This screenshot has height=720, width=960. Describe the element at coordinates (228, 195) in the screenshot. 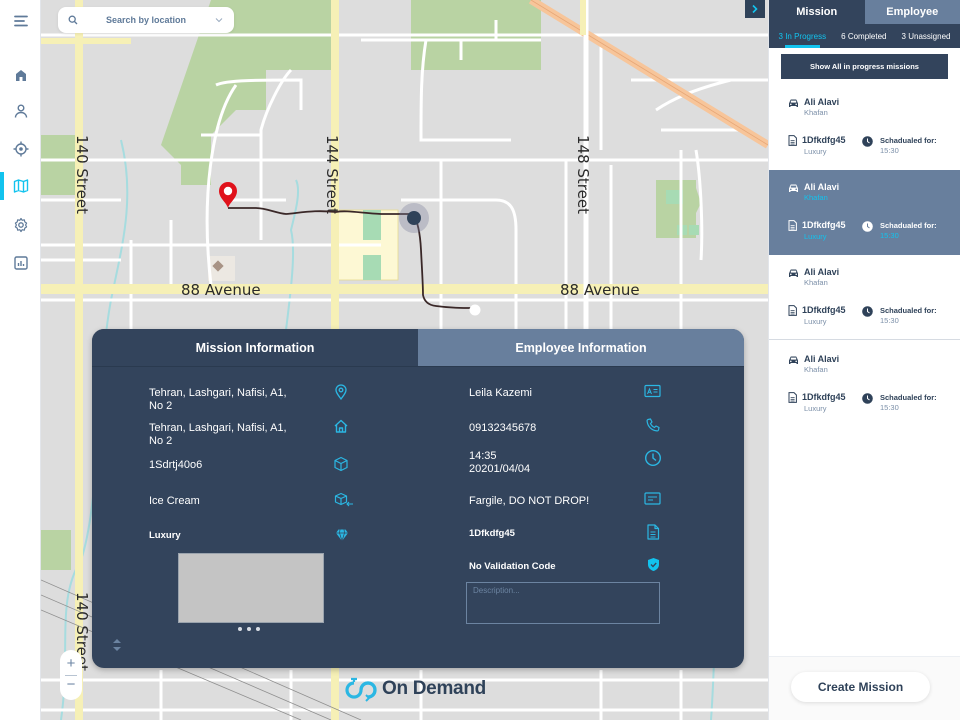

I see `origin-pin-icon` at that location.